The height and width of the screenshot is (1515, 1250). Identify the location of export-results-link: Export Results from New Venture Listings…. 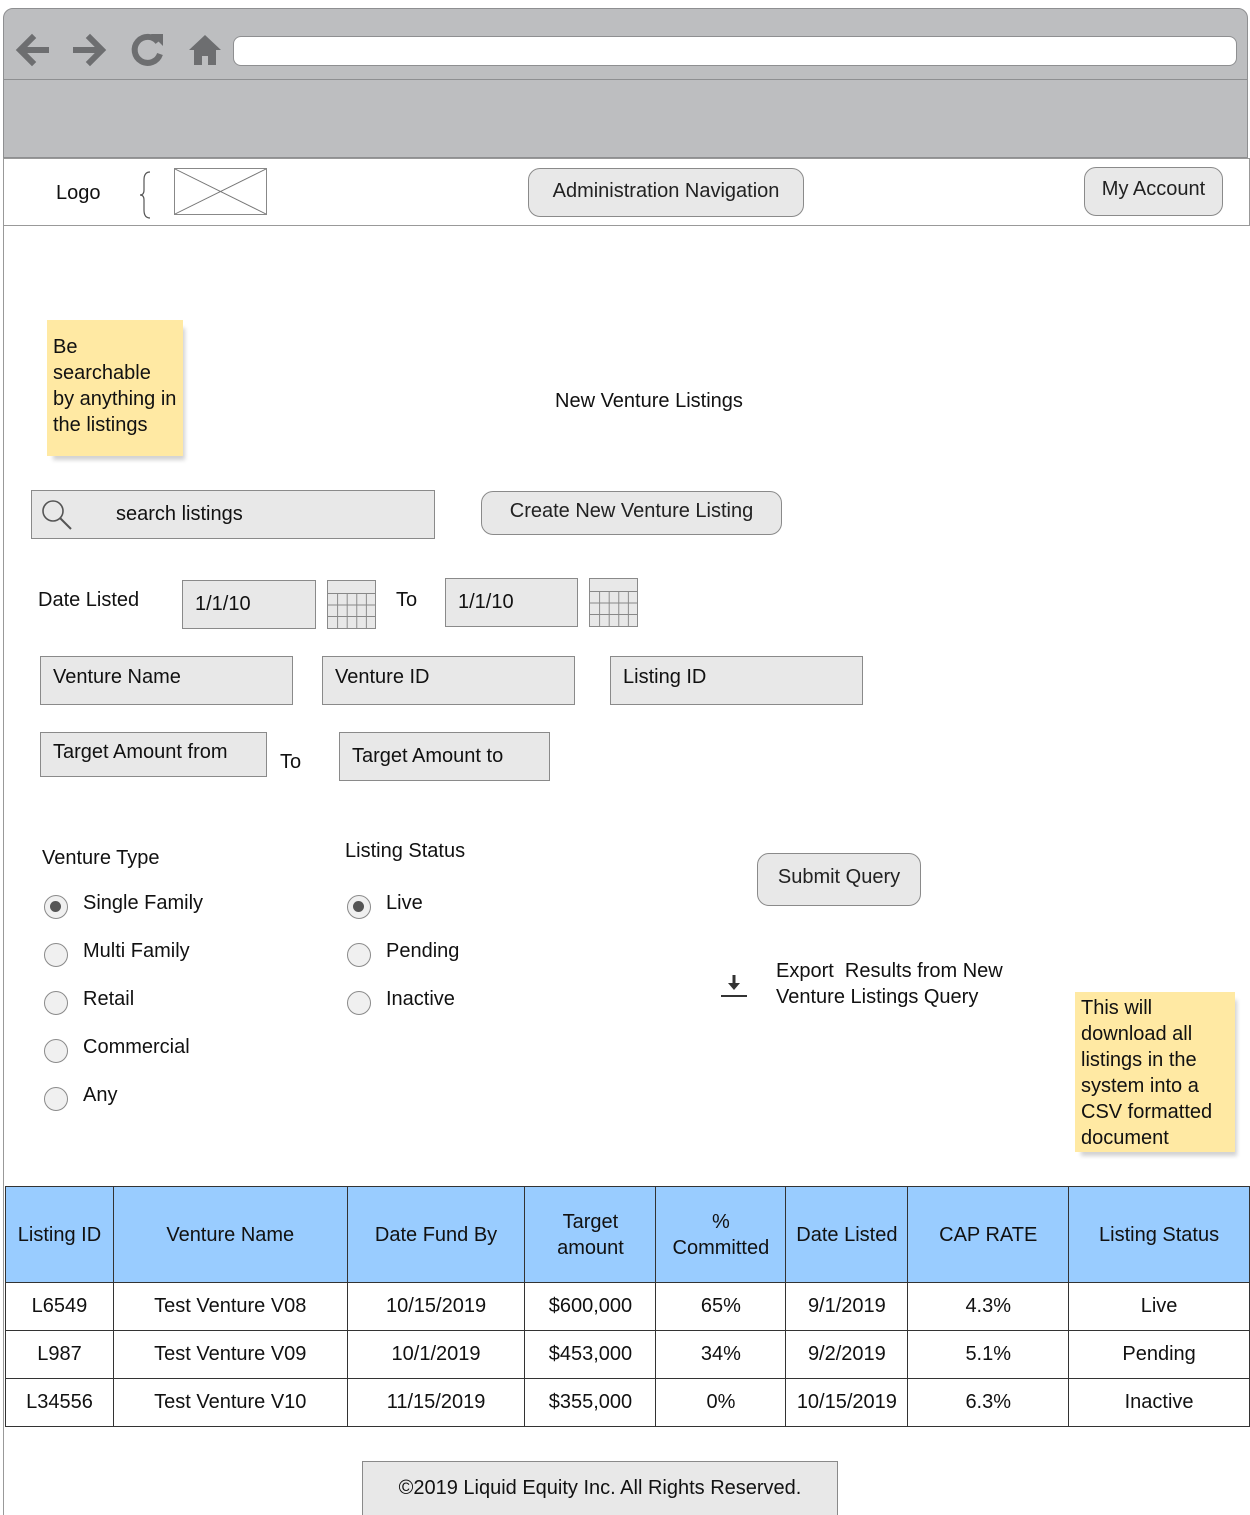
(889, 984).